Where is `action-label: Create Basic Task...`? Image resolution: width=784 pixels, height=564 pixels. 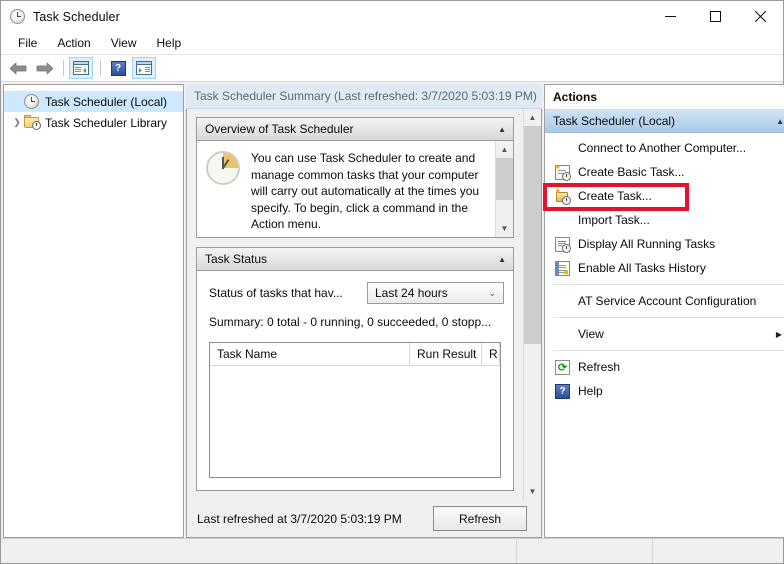
action-label: Create Basic Task... is located at coordinates (631, 172).